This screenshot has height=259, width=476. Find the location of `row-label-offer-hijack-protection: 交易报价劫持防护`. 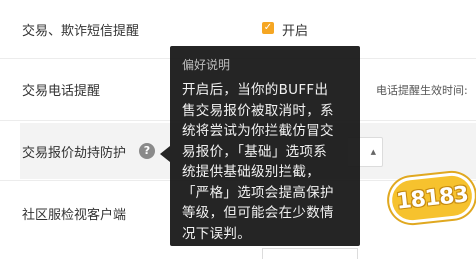

row-label-offer-hijack-protection: 交易报价劫持防护 is located at coordinates (74, 153).